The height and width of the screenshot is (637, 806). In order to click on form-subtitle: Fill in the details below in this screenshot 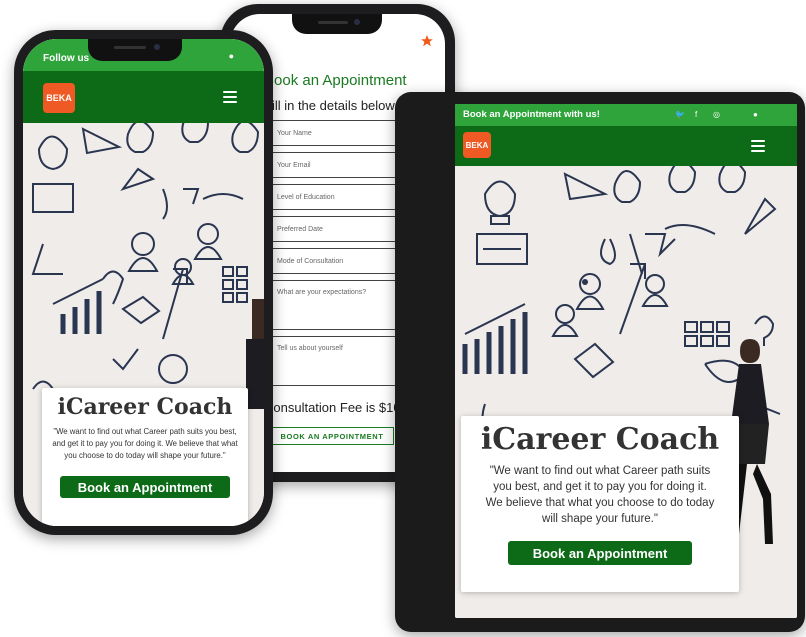, I will do `click(329, 105)`.